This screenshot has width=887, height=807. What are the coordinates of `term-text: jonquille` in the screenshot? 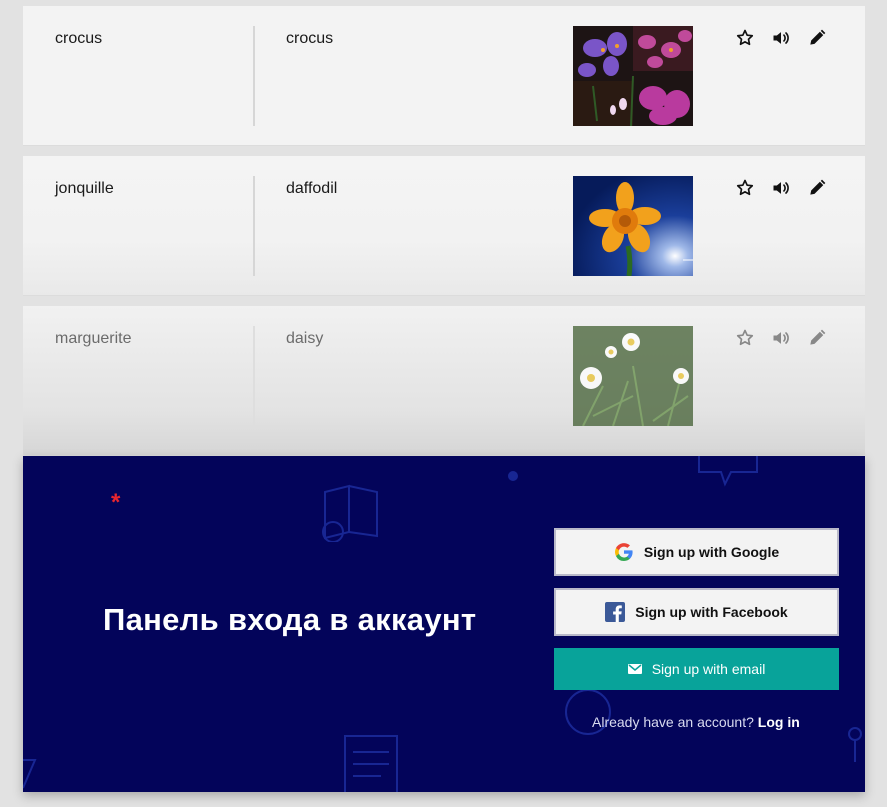 It's located at (84, 188).